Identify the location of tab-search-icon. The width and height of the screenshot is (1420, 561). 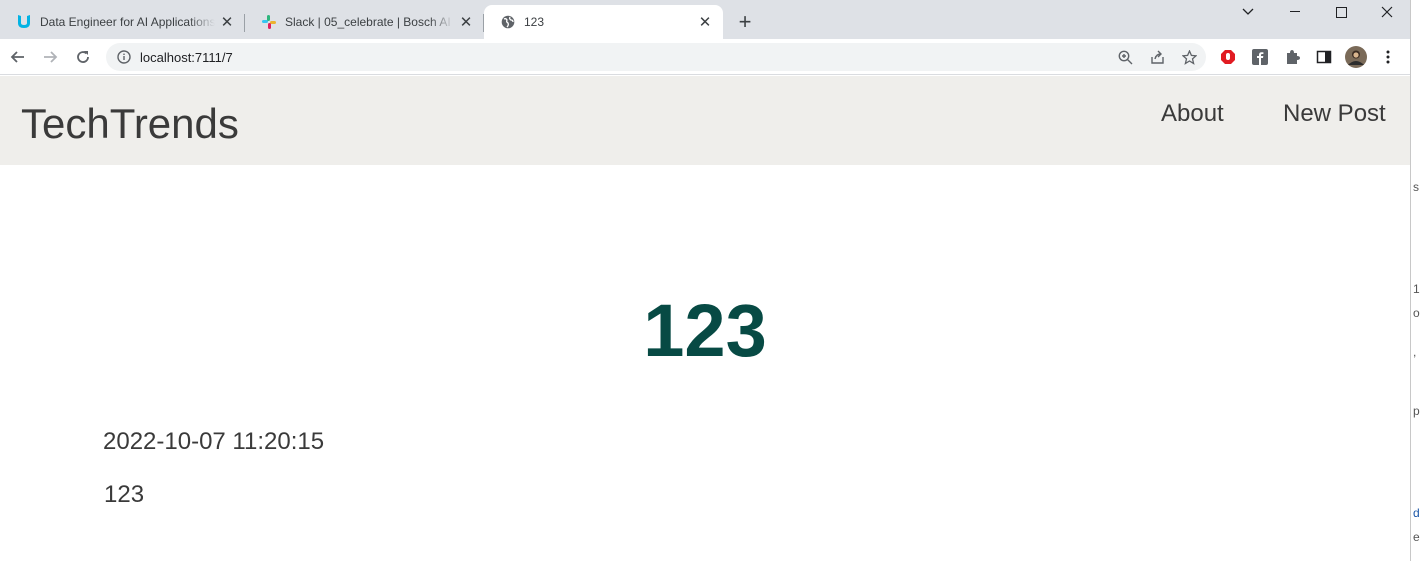
(1248, 12).